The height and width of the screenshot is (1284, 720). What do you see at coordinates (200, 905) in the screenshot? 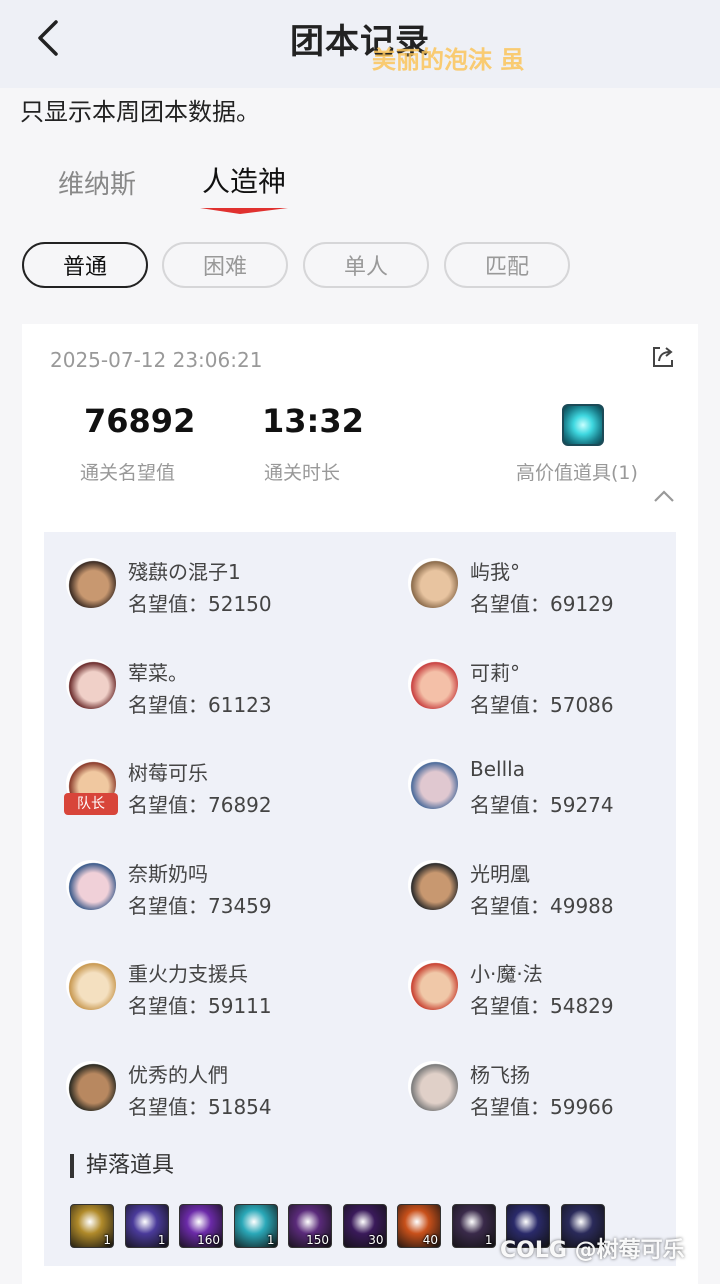
I see `member-renown: 名望值：73459` at bounding box center [200, 905].